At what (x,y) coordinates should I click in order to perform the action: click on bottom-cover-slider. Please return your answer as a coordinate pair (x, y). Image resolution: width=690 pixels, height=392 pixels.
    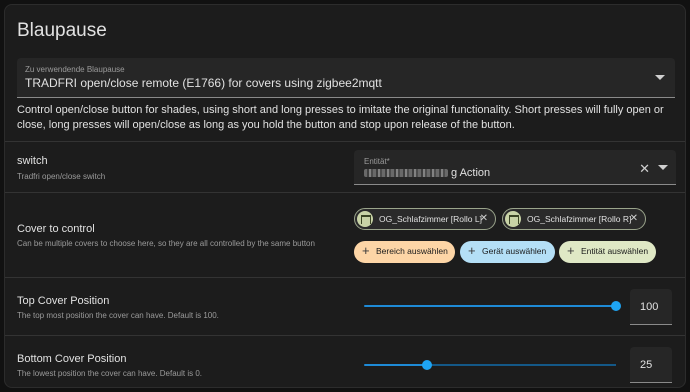
    Looking at the image, I should click on (490, 365).